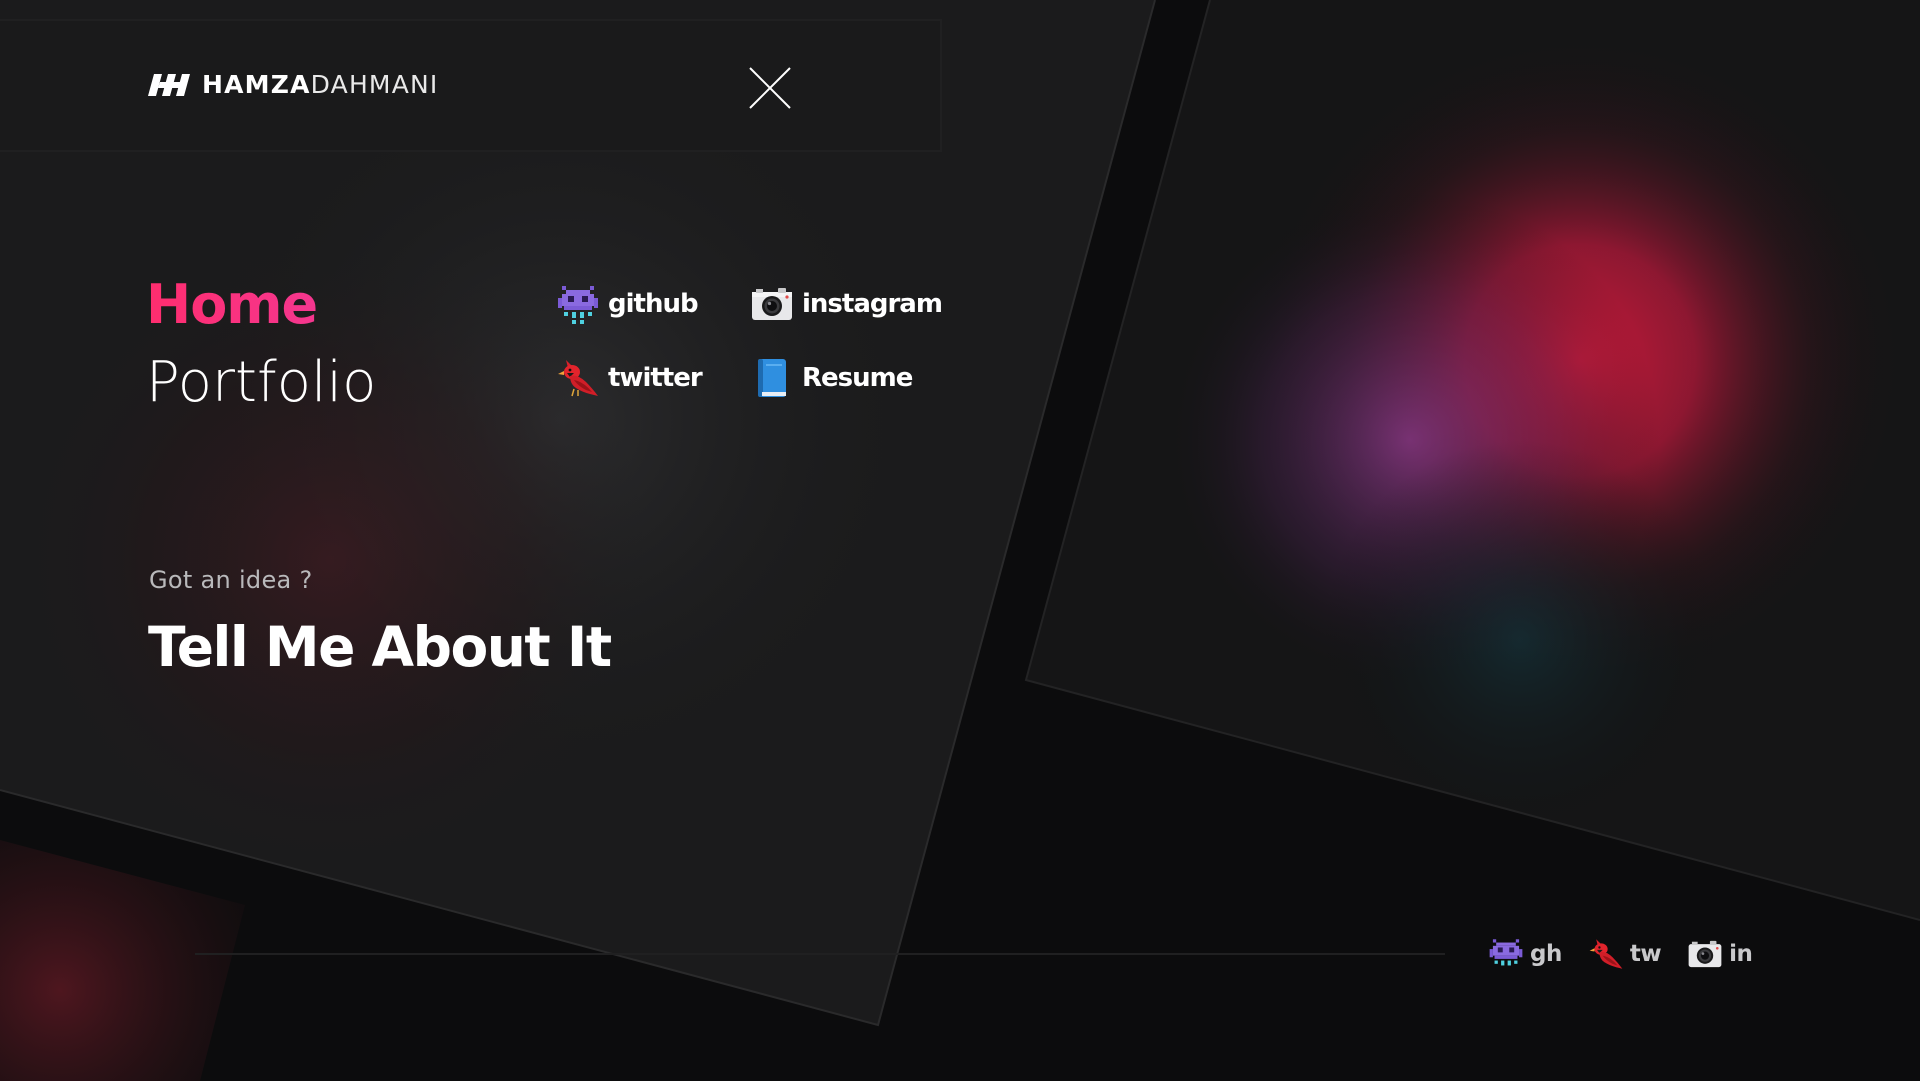  What do you see at coordinates (380, 647) in the screenshot?
I see `contact-cta-link: Tell Me About It` at bounding box center [380, 647].